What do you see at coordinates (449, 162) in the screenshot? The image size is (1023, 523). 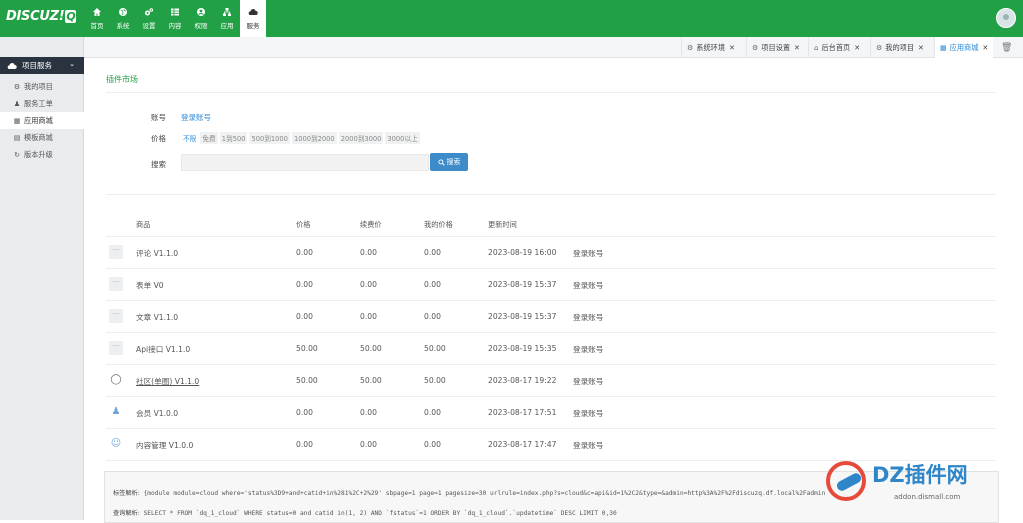 I see `search-button: 搜索` at bounding box center [449, 162].